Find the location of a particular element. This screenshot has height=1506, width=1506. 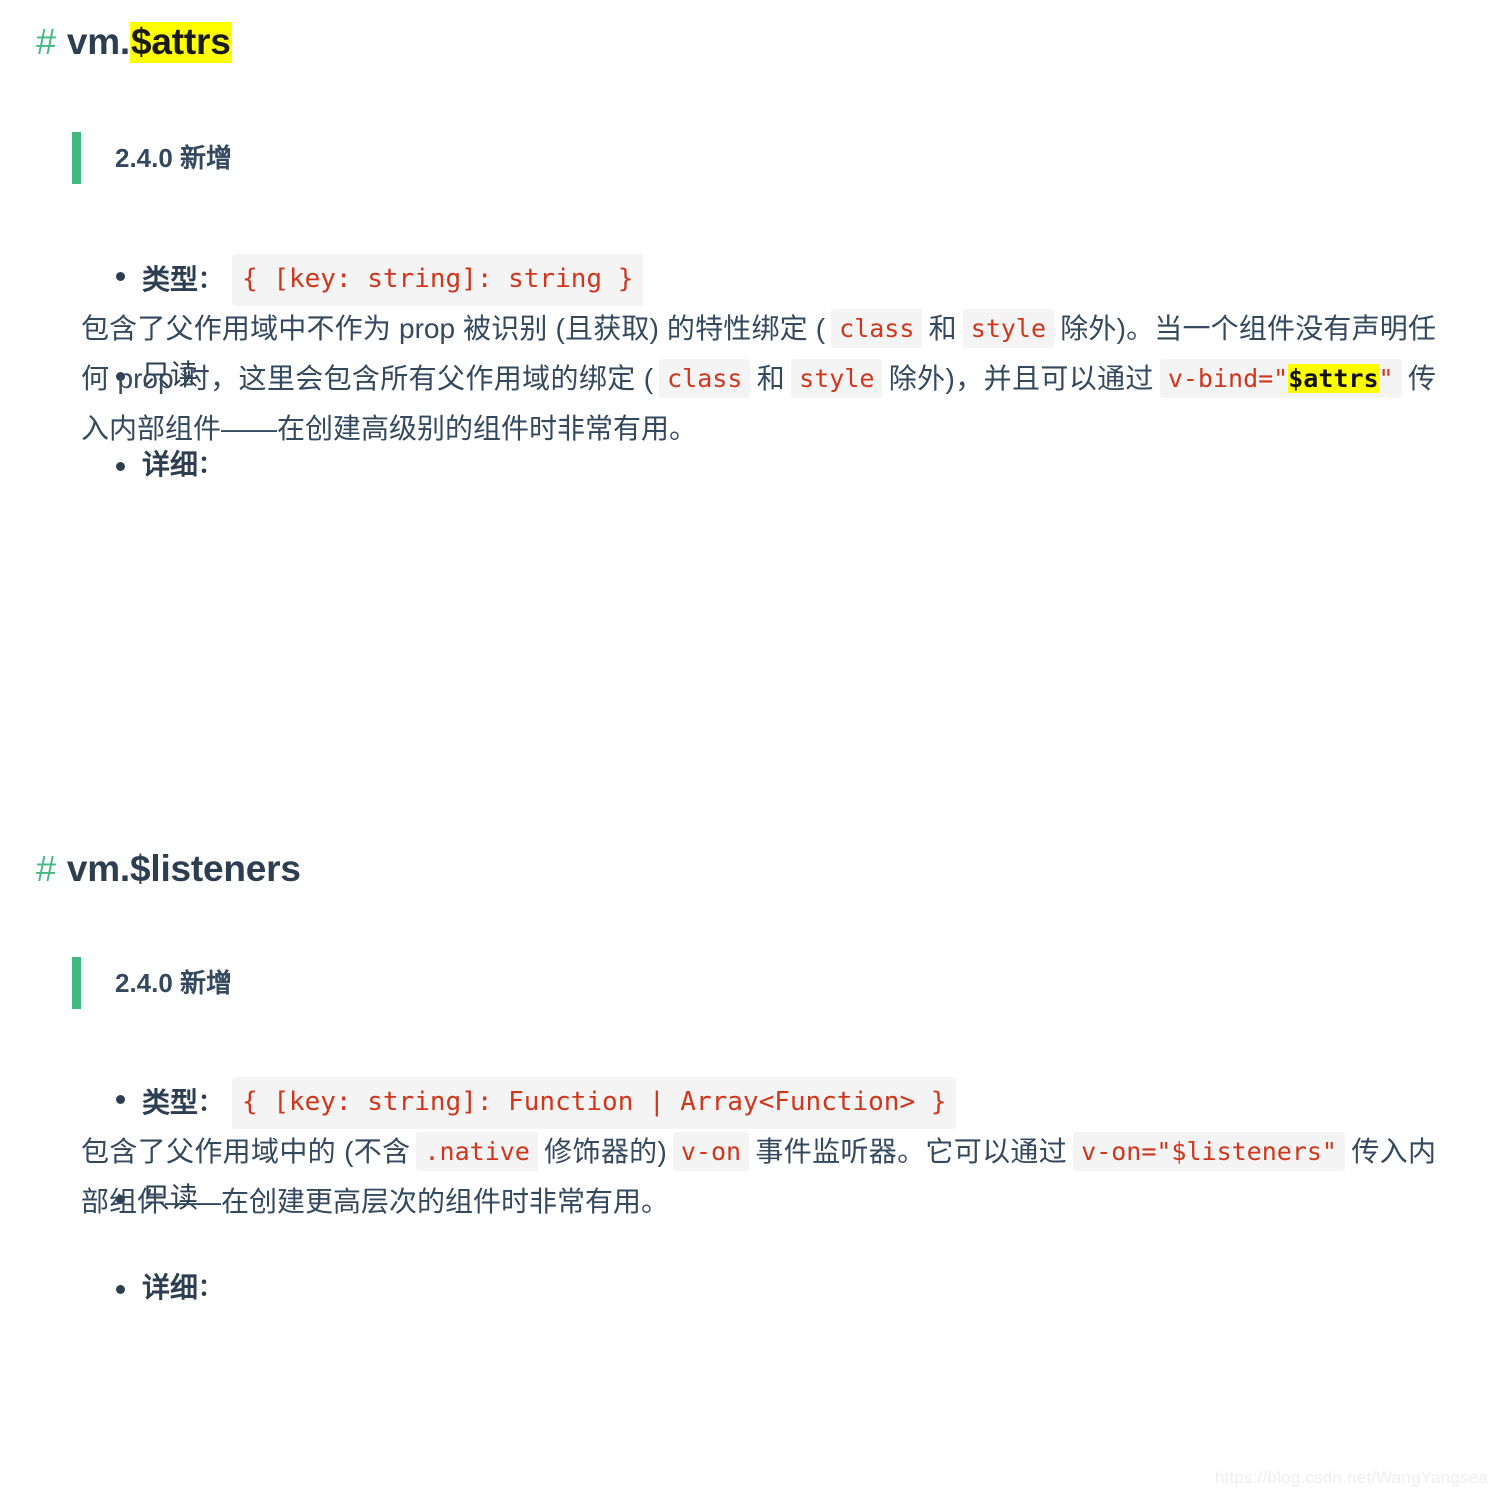

list-item-detail: 详细： is located at coordinates (804, 1288).